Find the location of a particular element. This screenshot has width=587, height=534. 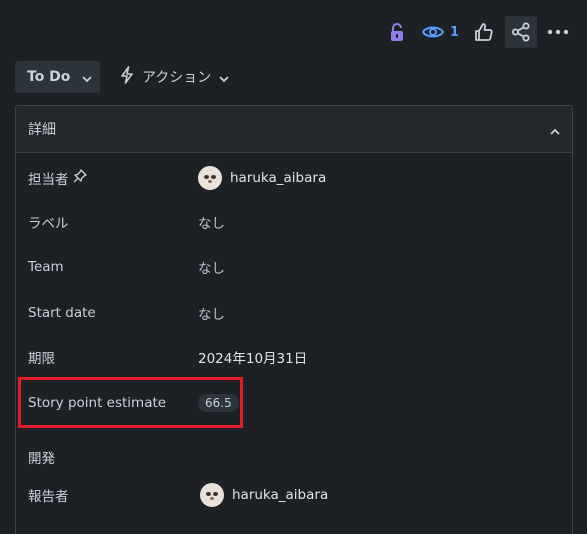

thumbs-up-icon is located at coordinates (484, 32).